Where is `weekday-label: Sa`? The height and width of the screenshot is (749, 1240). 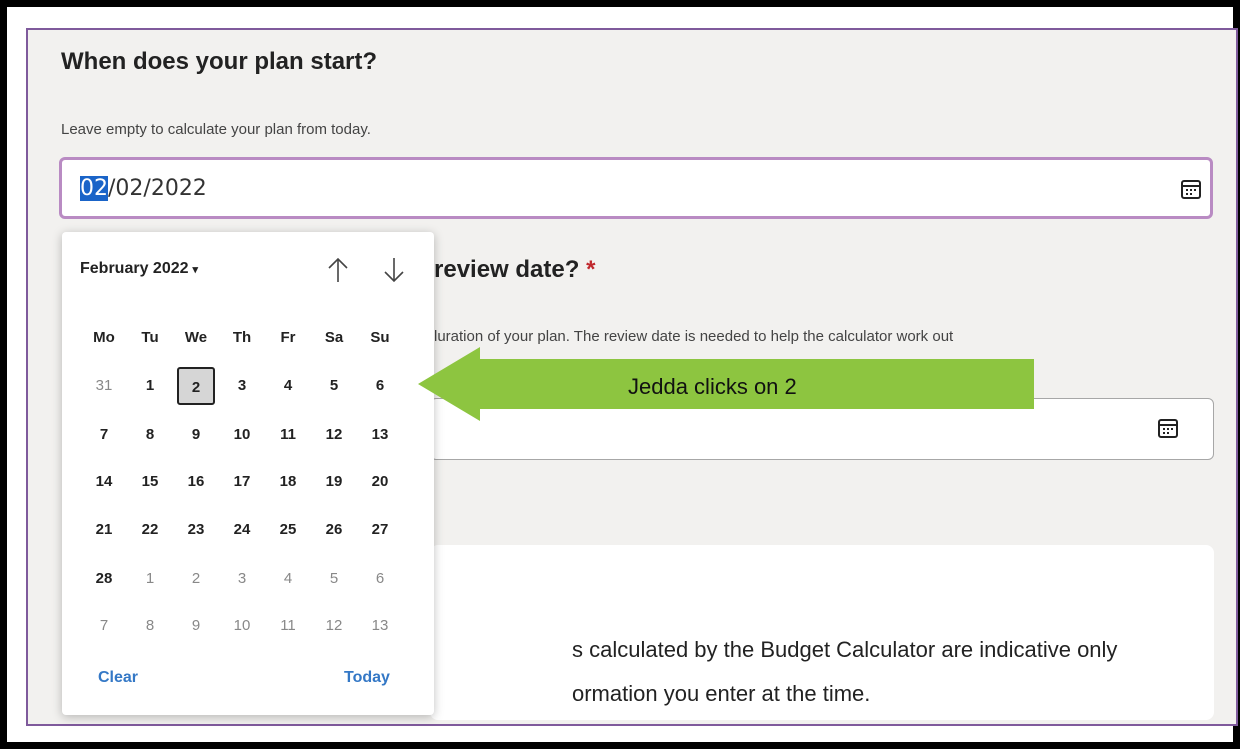 weekday-label: Sa is located at coordinates (334, 337).